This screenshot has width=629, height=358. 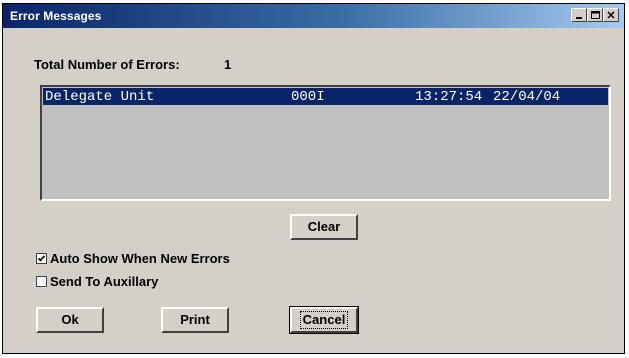 I want to click on send-aux-checkbox, so click(x=41, y=281).